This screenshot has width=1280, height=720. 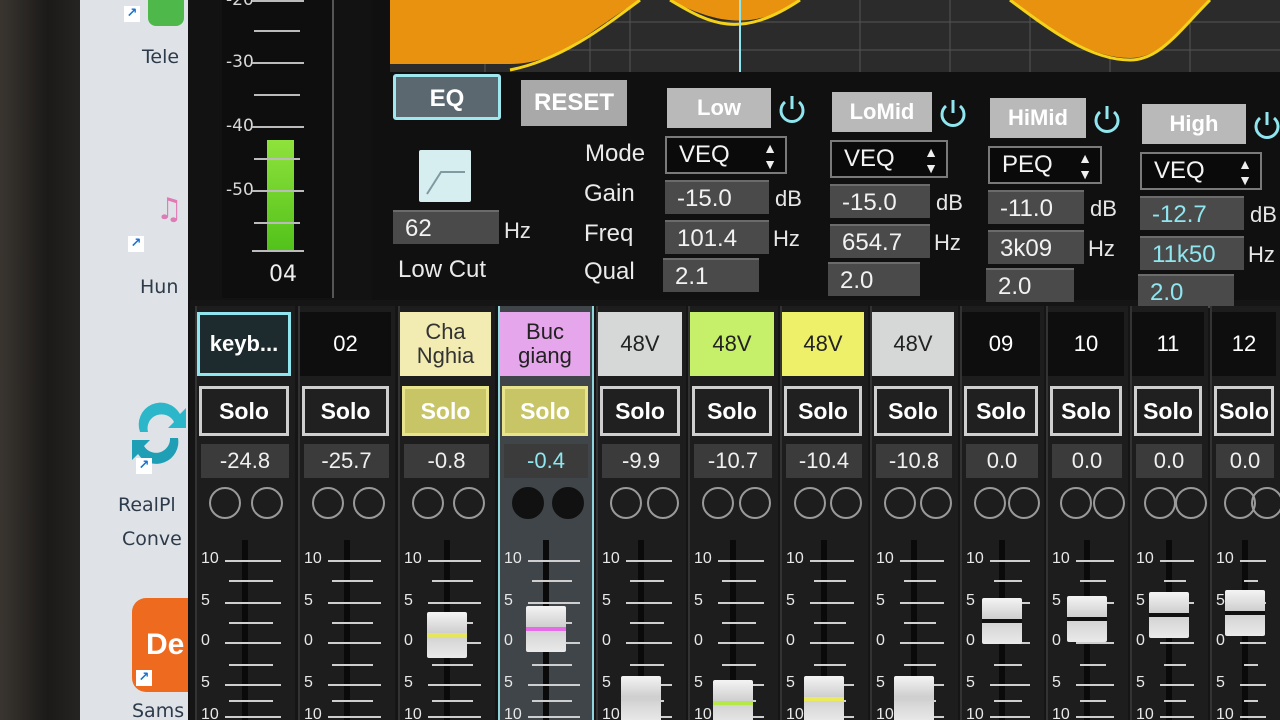 What do you see at coordinates (698, 600) in the screenshot?
I see `fader-scale-label: 5` at bounding box center [698, 600].